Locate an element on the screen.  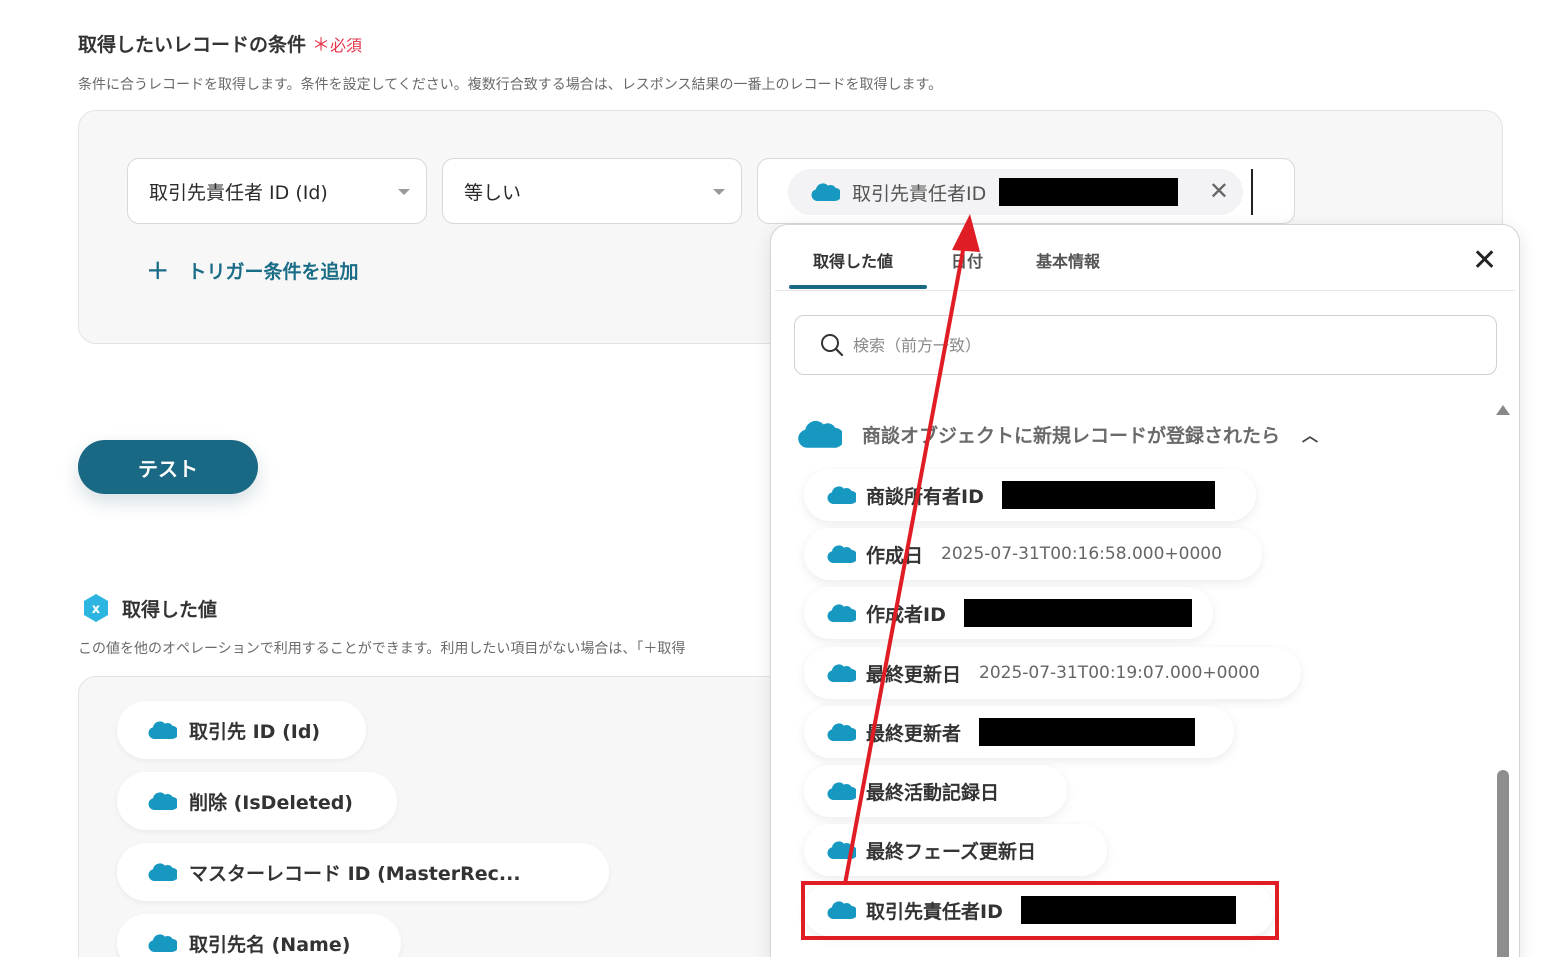
svg-text: x is located at coordinates (96, 609).